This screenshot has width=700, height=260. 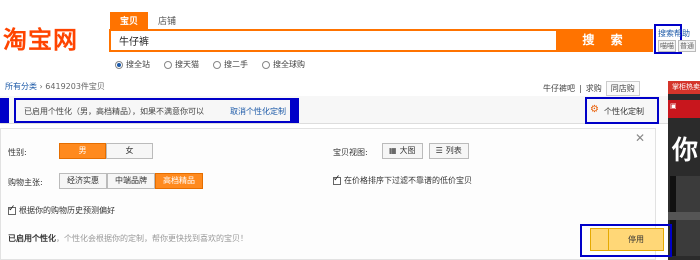 I want to click on ad-band, so click(x=684, y=216).